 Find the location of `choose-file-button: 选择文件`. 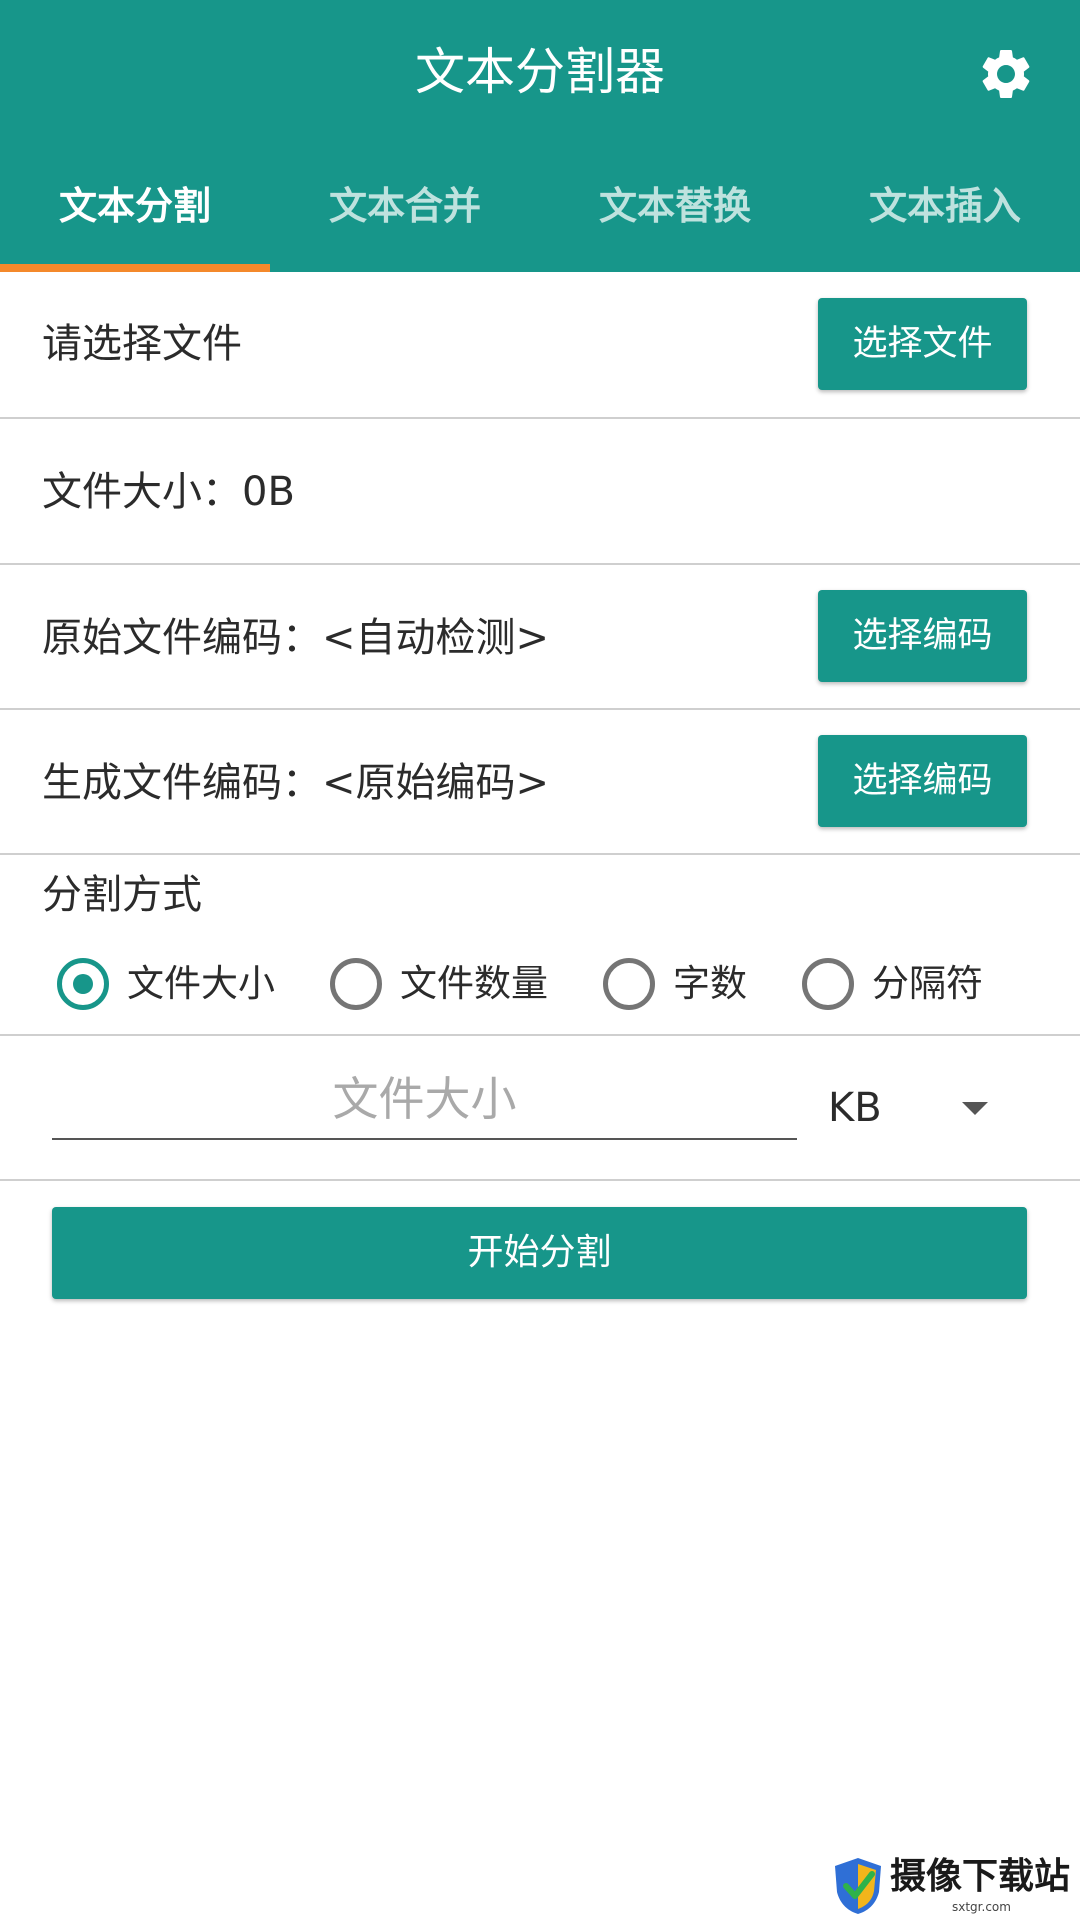

choose-file-button: 选择文件 is located at coordinates (922, 344).